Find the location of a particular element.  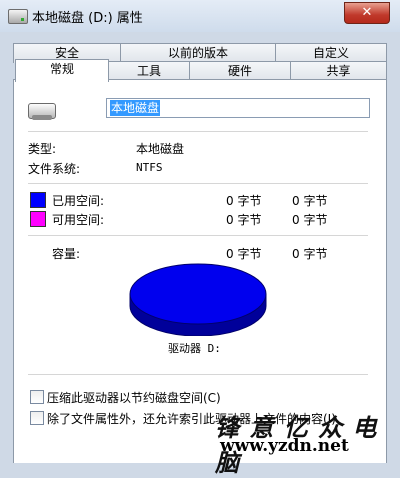

tab-previous-versions: 以前的版本 is located at coordinates (198, 53).